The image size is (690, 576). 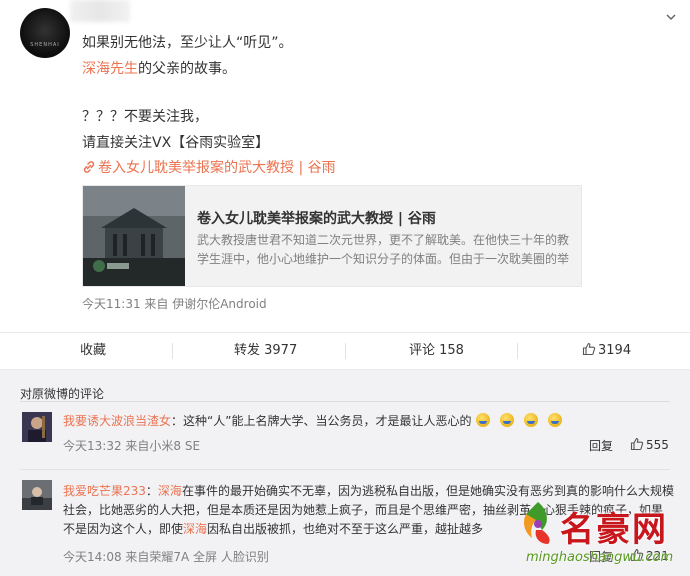 What do you see at coordinates (166, 557) in the screenshot?
I see `comment-meta: 今天14:08 来自荣耀7A 全屏 人脸识别` at bounding box center [166, 557].